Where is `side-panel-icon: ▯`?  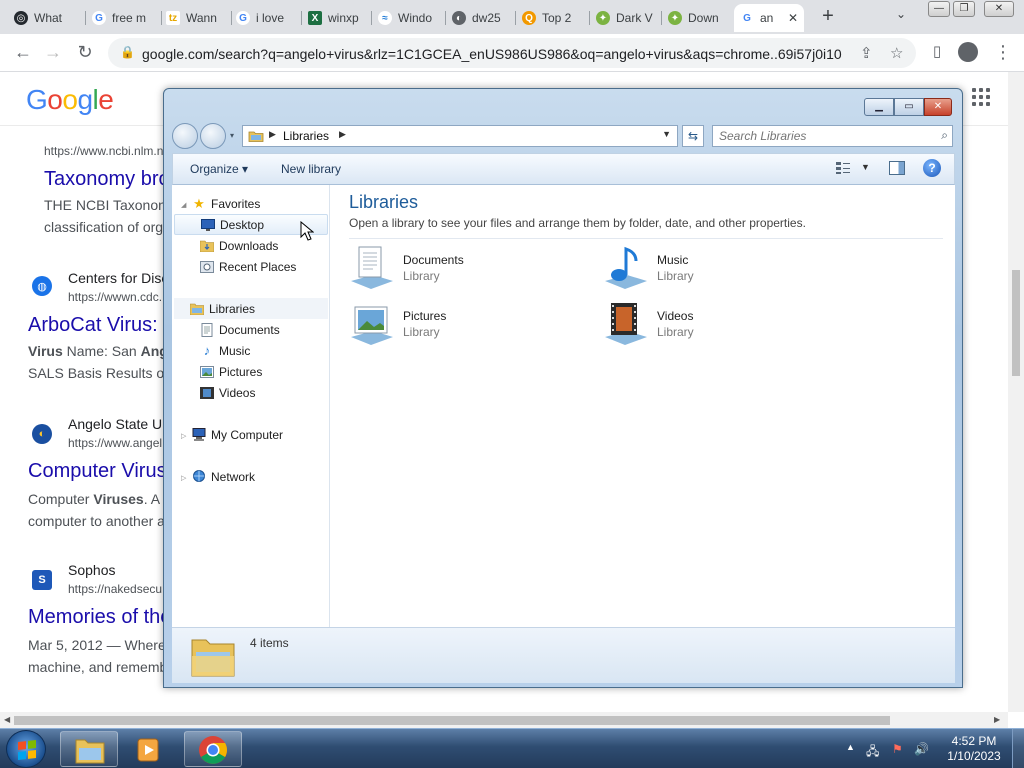
side-panel-icon: ▯ is located at coordinates (937, 51).